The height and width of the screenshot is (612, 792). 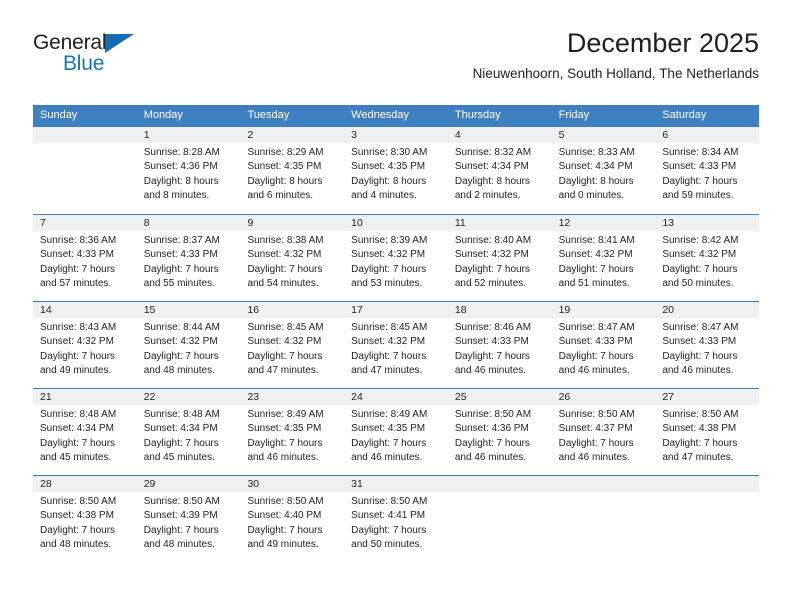 I want to click on day-number: 9, so click(x=292, y=223).